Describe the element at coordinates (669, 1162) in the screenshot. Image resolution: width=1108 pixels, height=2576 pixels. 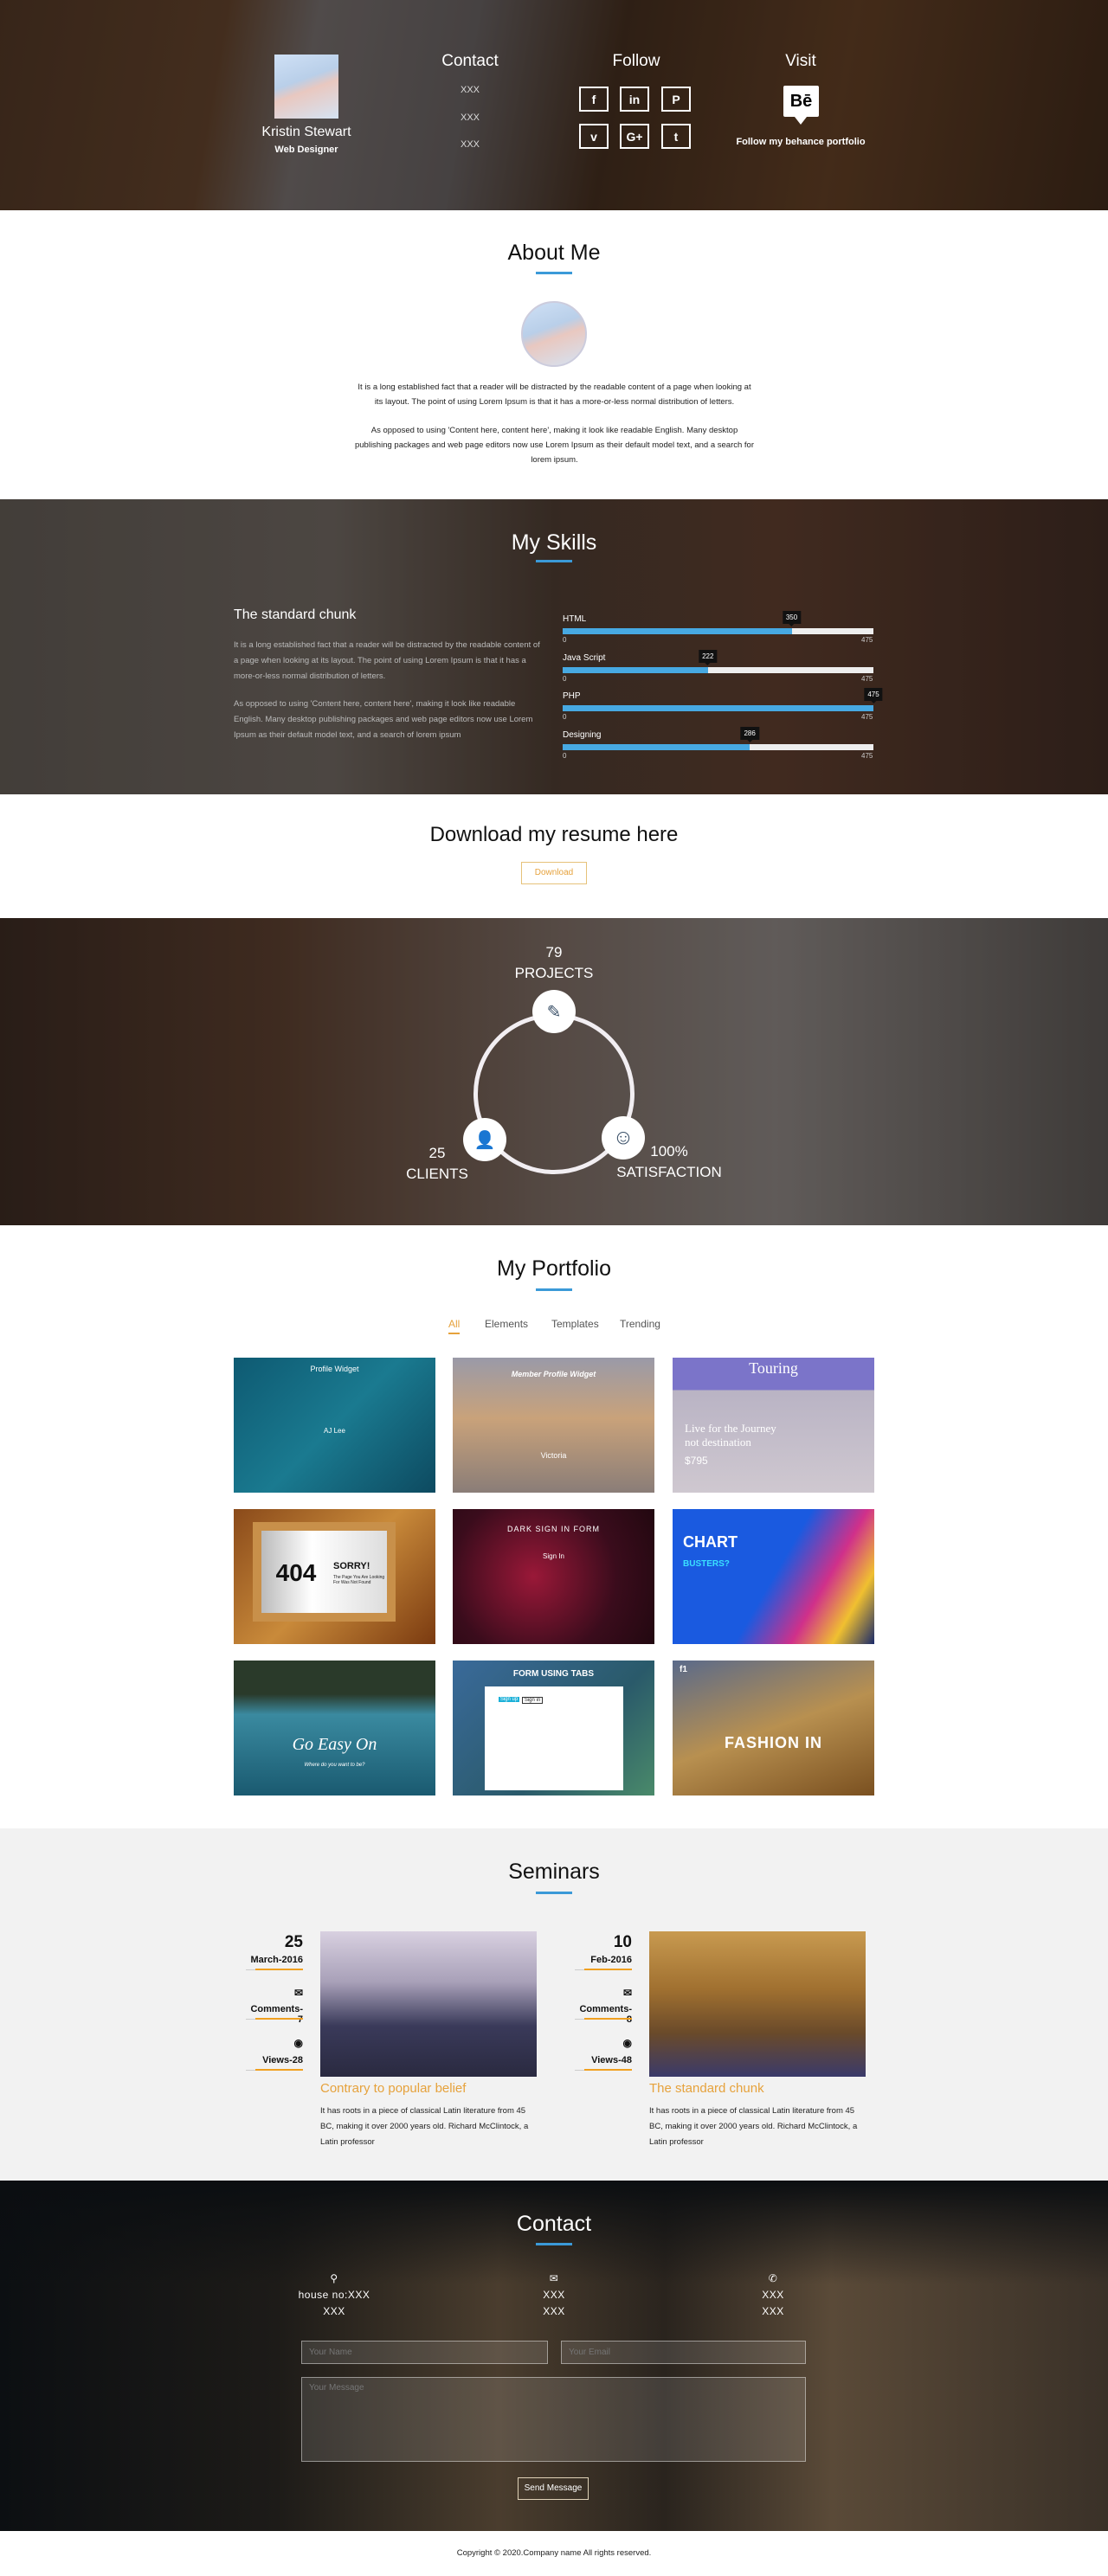
I see `satisfaction-stat: 100% SATISFACTION` at that location.